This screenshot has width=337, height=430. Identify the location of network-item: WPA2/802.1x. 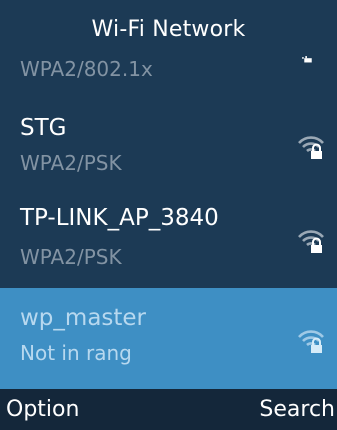
(168, 79).